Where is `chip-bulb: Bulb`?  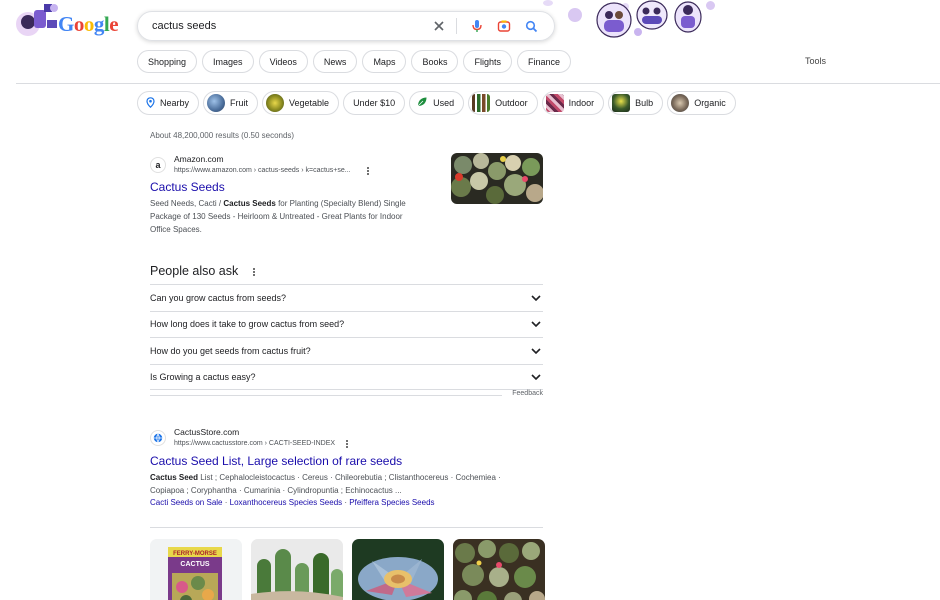 chip-bulb: Bulb is located at coordinates (636, 103).